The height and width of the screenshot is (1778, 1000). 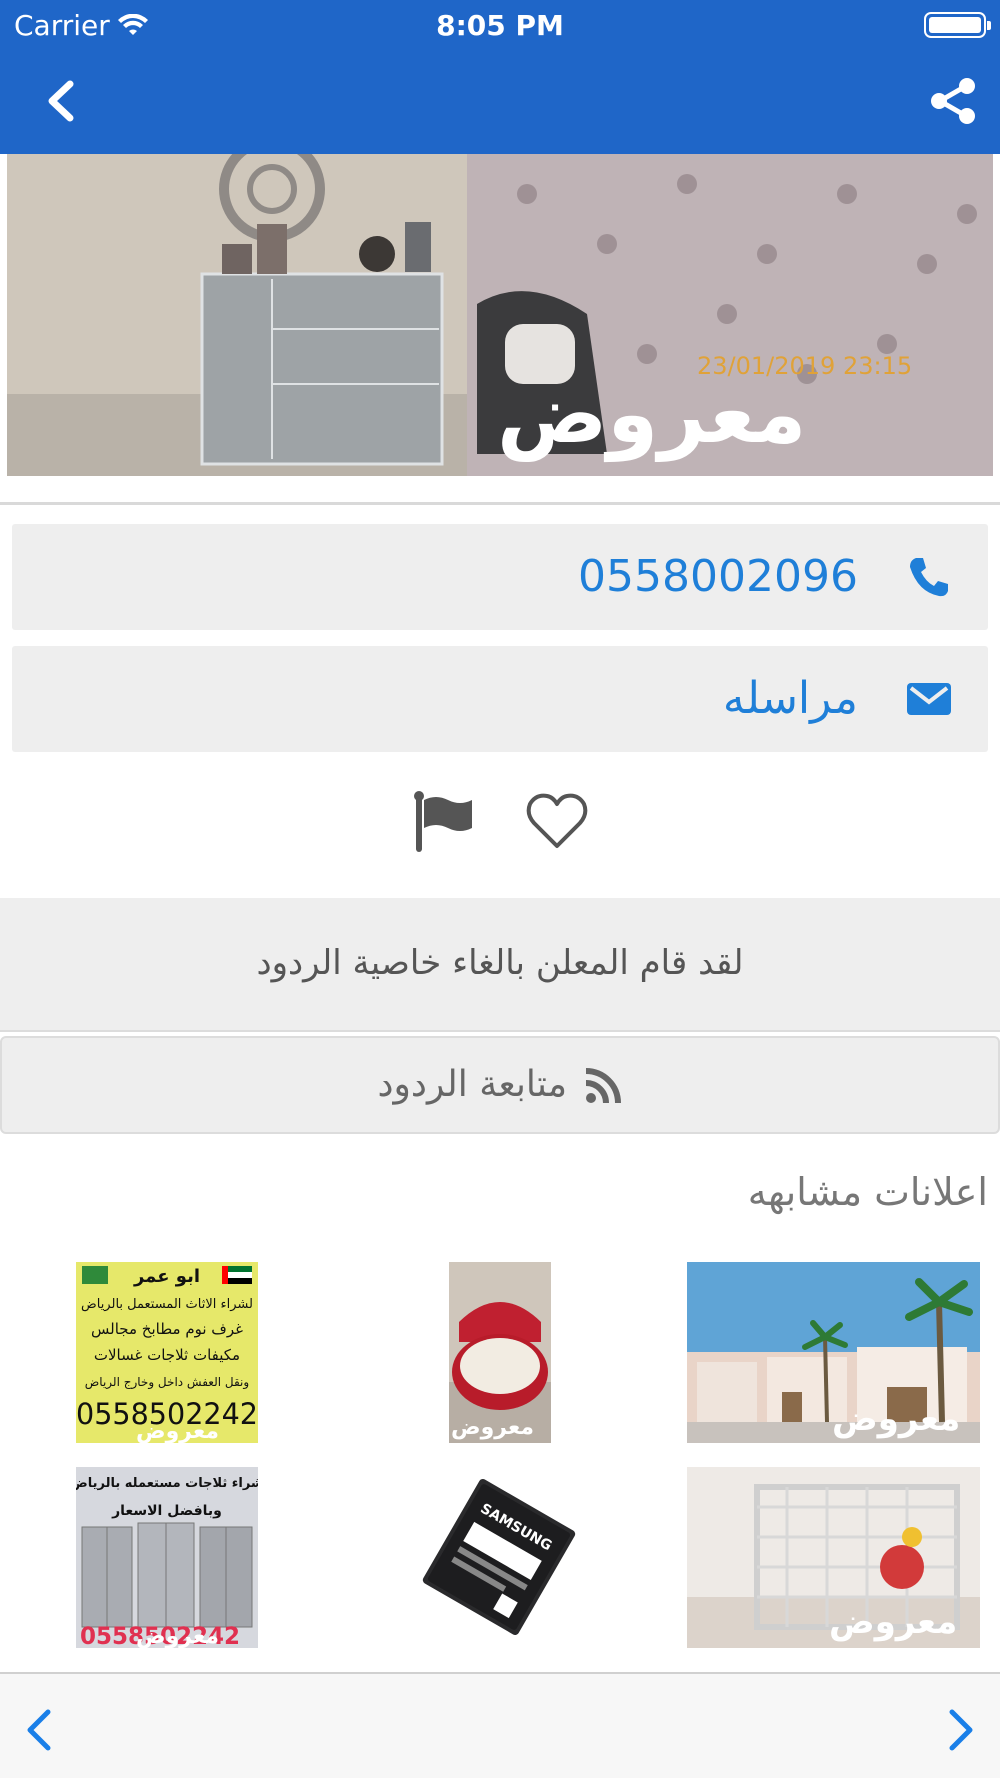 What do you see at coordinates (166, 1276) in the screenshot?
I see `flyer-name: ابو عمر` at bounding box center [166, 1276].